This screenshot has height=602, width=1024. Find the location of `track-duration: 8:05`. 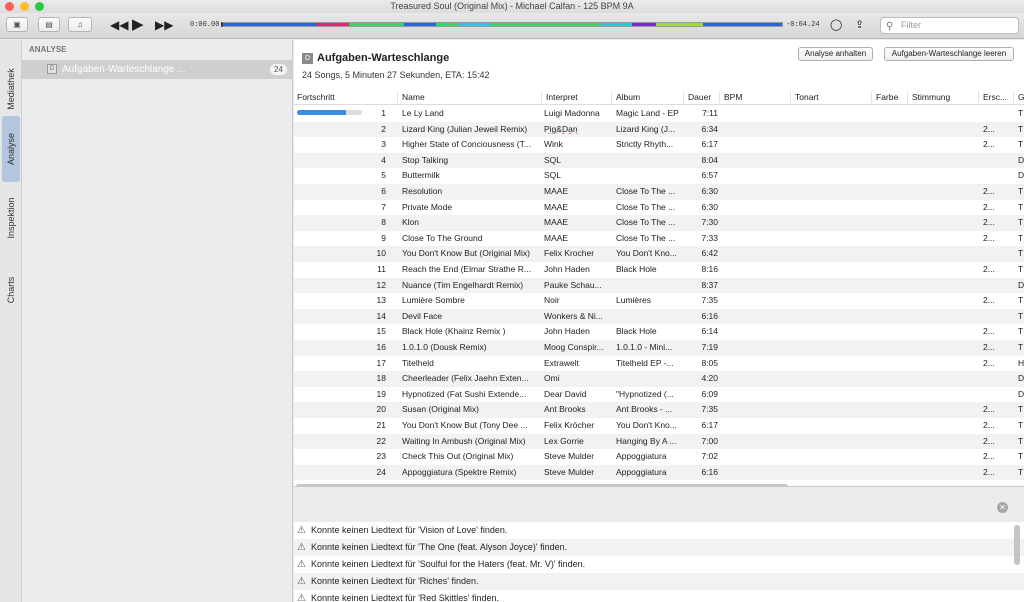

track-duration: 8:05 is located at coordinates (709, 362).